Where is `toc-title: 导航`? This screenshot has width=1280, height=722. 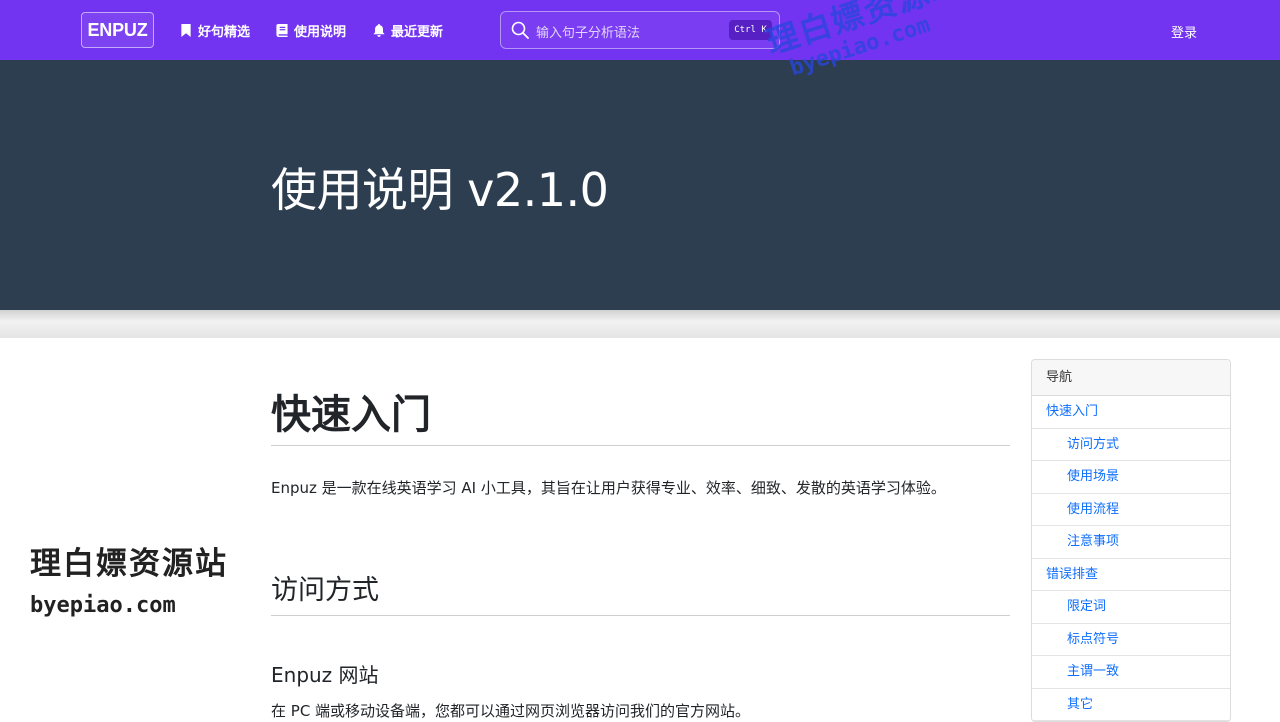
toc-title: 导航 is located at coordinates (1131, 378).